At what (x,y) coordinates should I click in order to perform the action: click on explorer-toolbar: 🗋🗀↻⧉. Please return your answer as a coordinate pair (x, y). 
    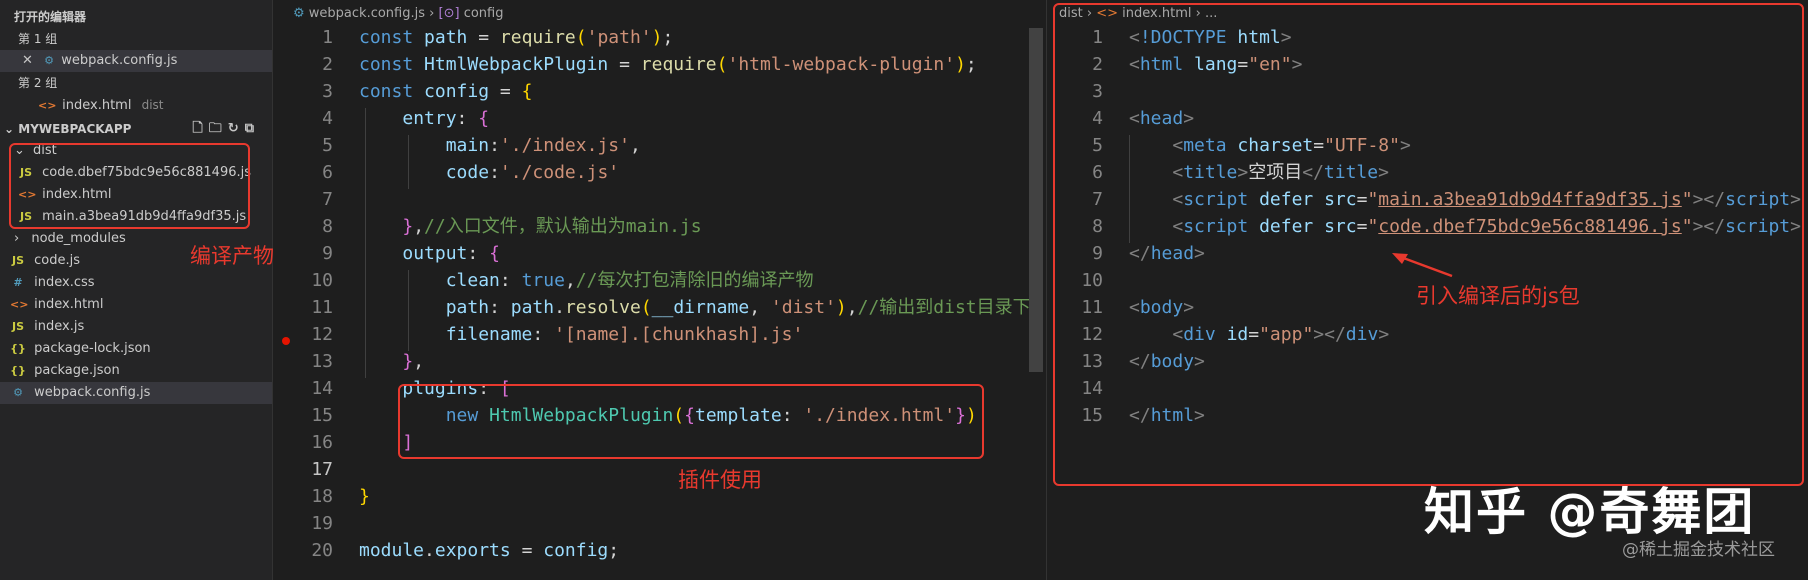
    Looking at the image, I should click on (226, 129).